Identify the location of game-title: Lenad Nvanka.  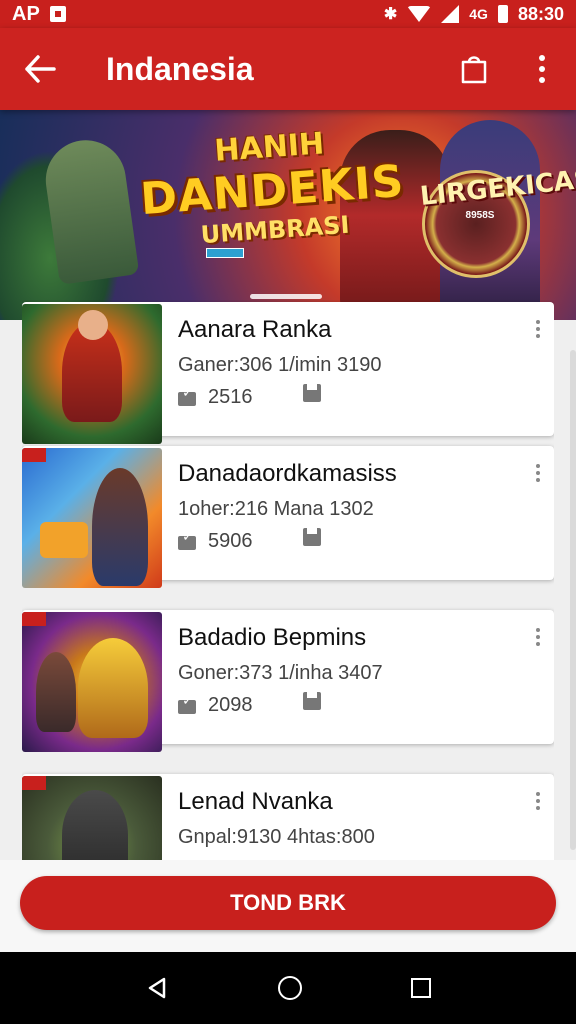
(255, 801).